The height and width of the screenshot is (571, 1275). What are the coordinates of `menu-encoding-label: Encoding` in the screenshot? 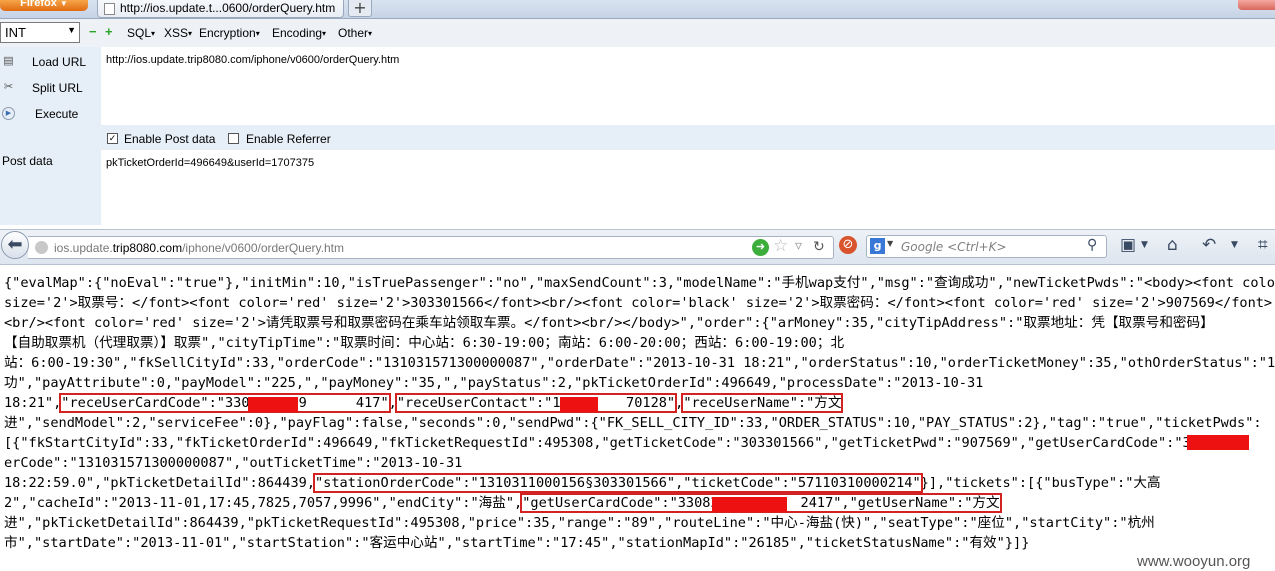 It's located at (297, 33).